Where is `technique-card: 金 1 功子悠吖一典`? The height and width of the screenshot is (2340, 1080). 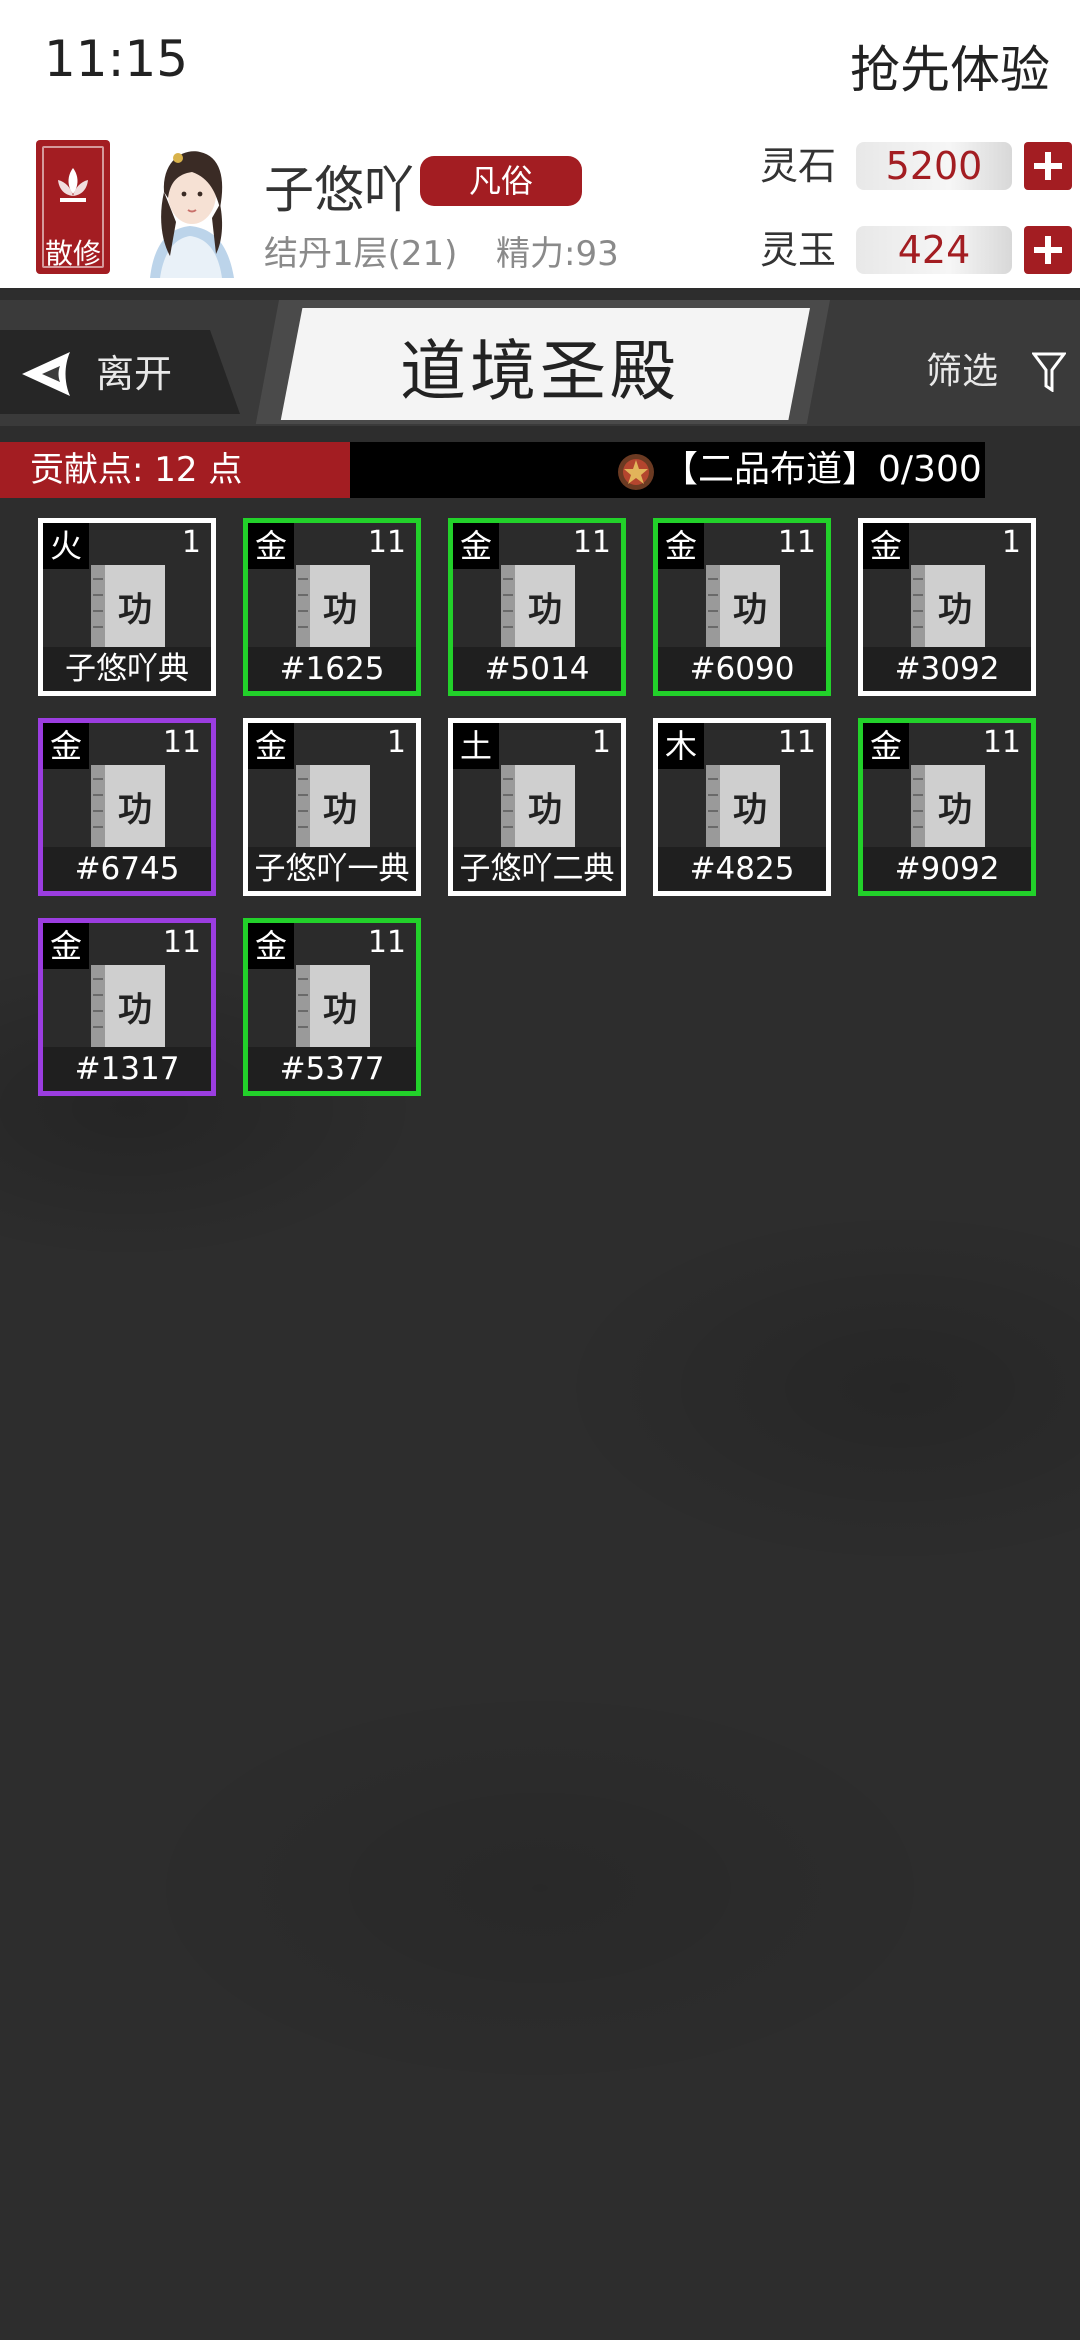
technique-card: 金 1 功子悠吖一典 is located at coordinates (332, 807).